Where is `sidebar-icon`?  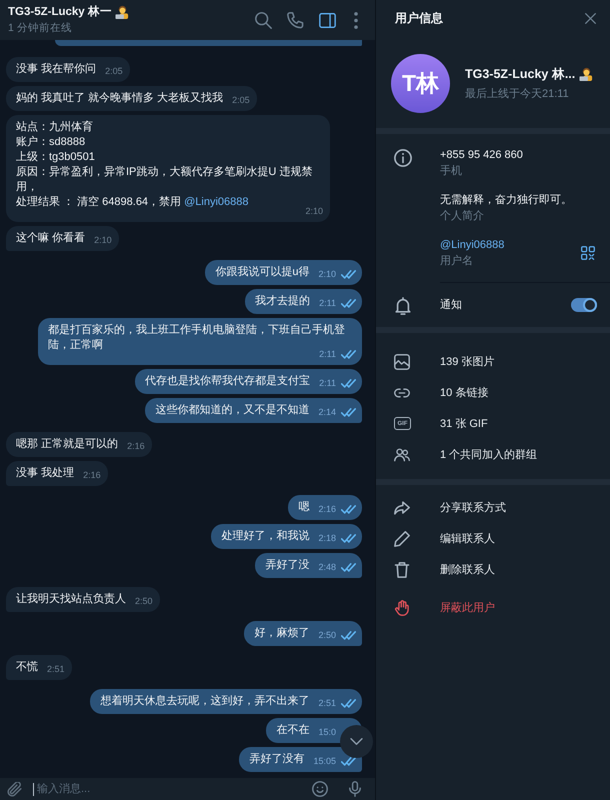
sidebar-icon is located at coordinates (327, 20).